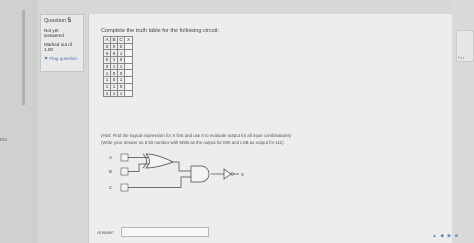 This screenshot has width=474, height=243. I want to click on logic-circuit-diagram: A B C X, so click(176, 172).